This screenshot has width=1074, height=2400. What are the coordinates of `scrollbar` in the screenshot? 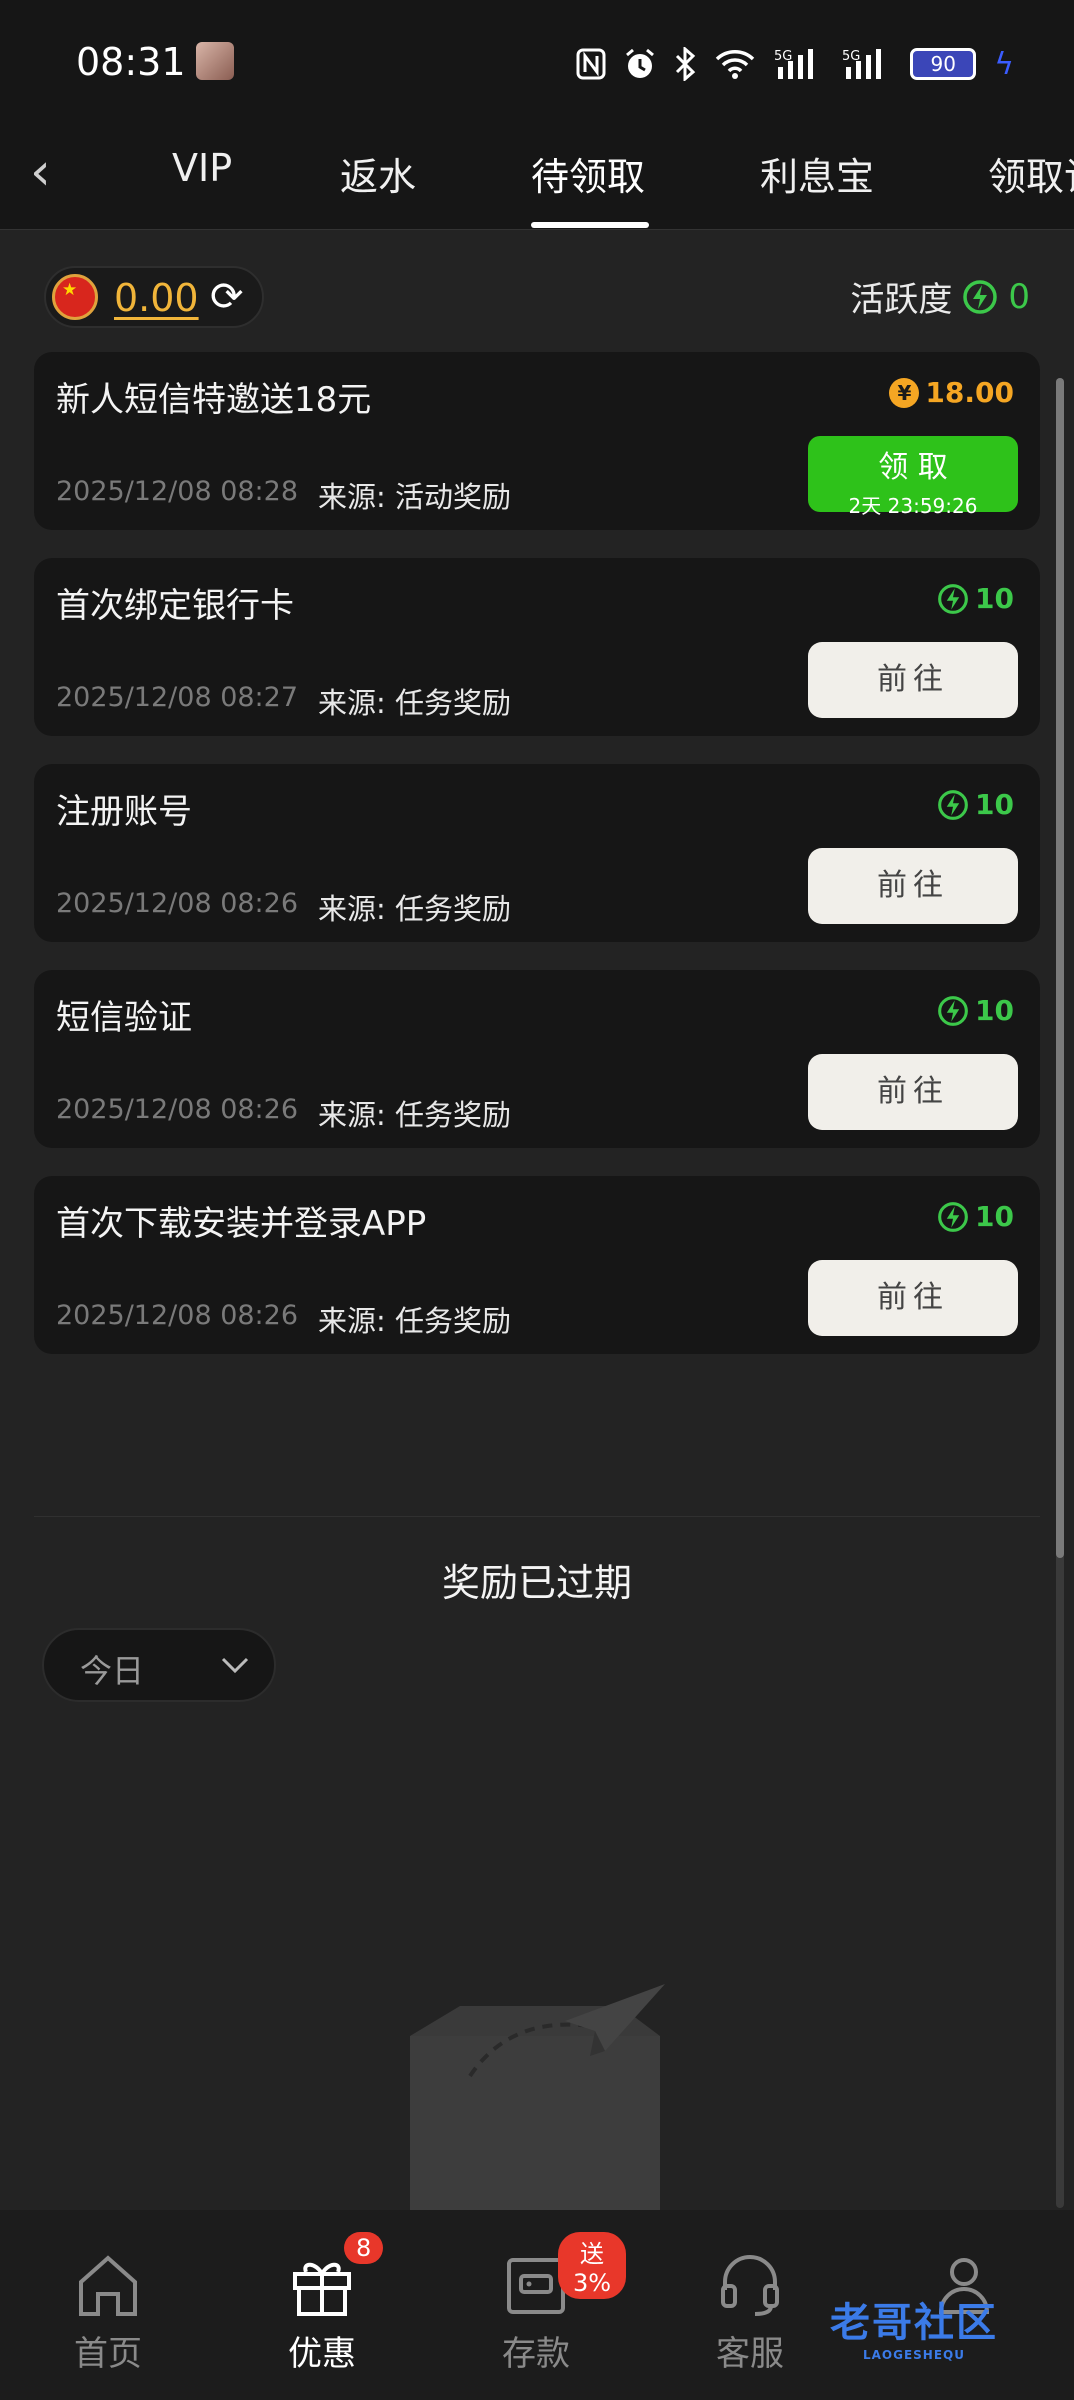 It's located at (1060, 1293).